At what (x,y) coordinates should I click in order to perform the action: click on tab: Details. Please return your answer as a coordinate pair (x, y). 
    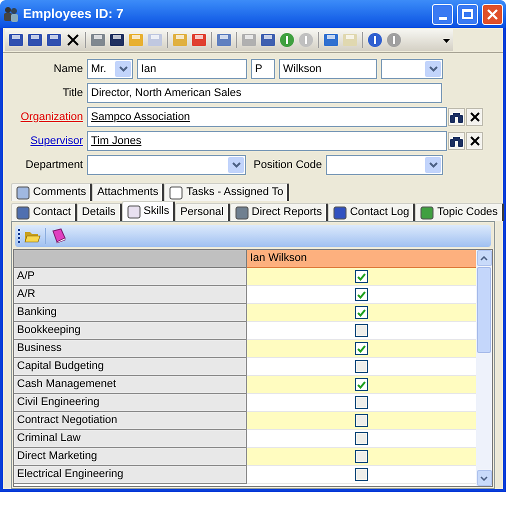
    Looking at the image, I should click on (99, 212).